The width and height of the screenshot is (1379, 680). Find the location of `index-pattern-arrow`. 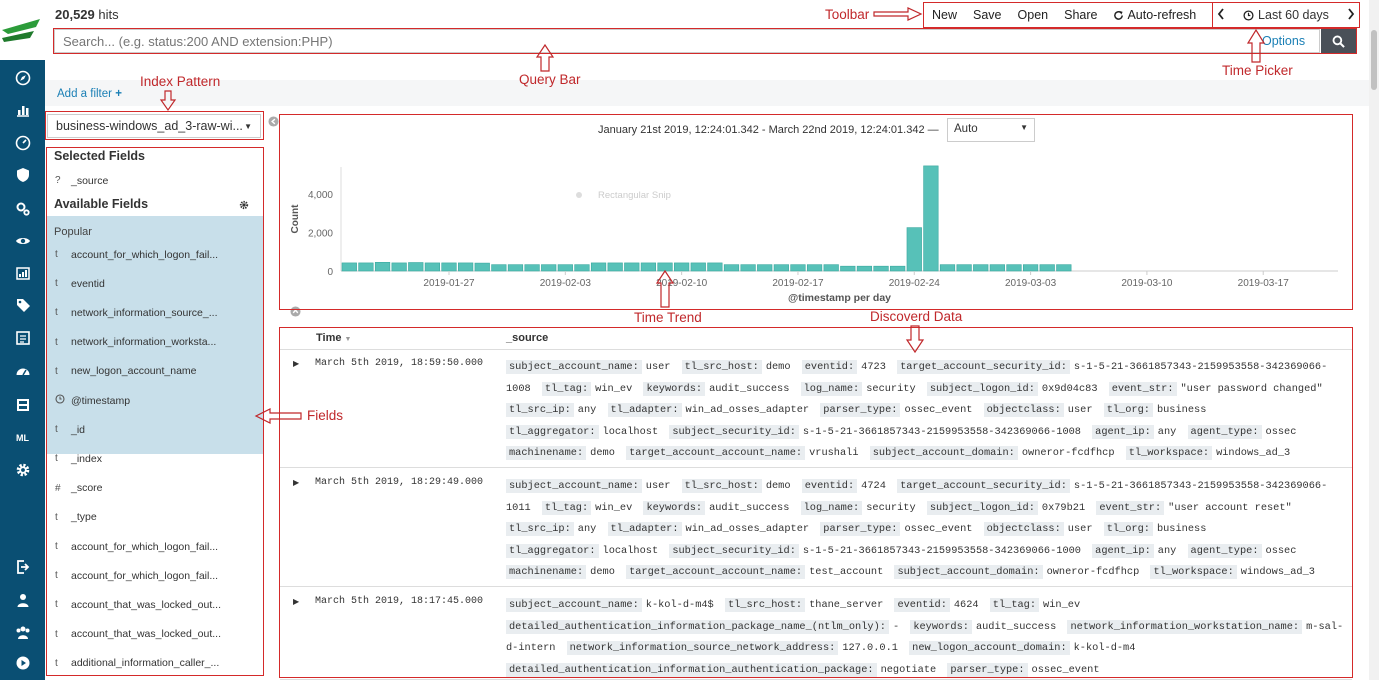

index-pattern-arrow is located at coordinates (168, 101).